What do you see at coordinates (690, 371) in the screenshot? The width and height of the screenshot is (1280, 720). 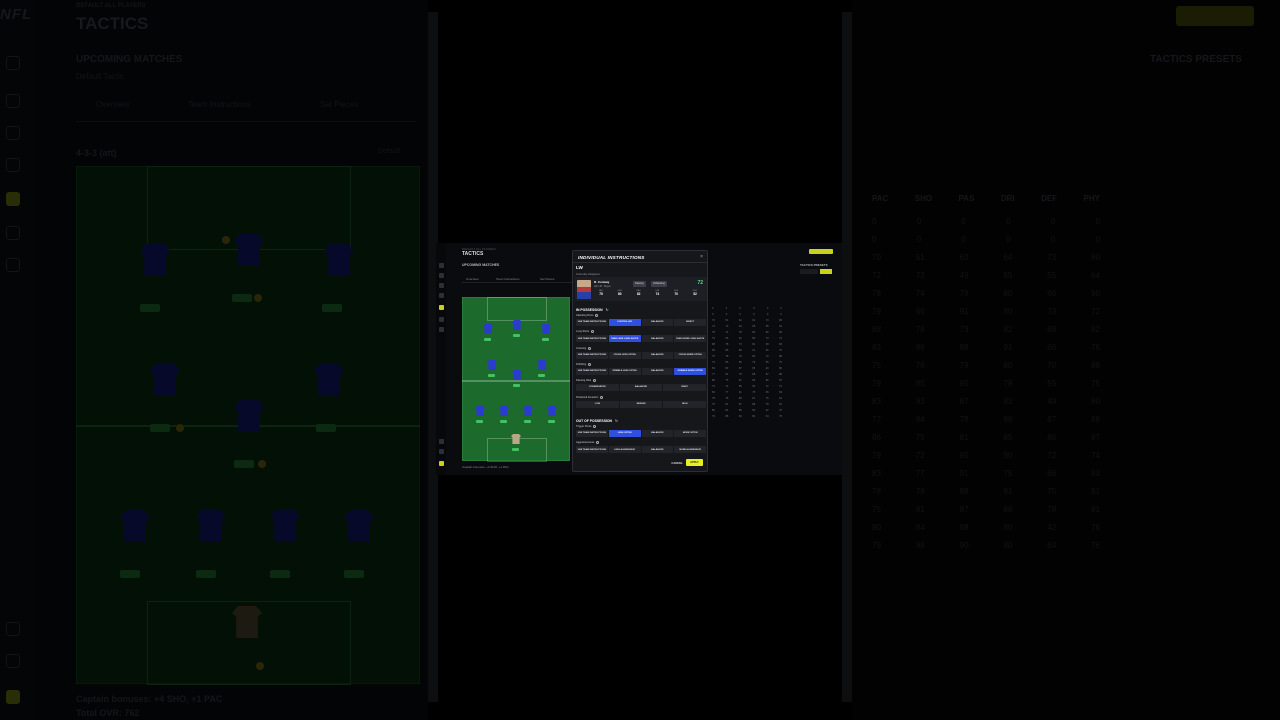 I see `instruction-option-button: DRIBBLE MORE OFTEN` at bounding box center [690, 371].